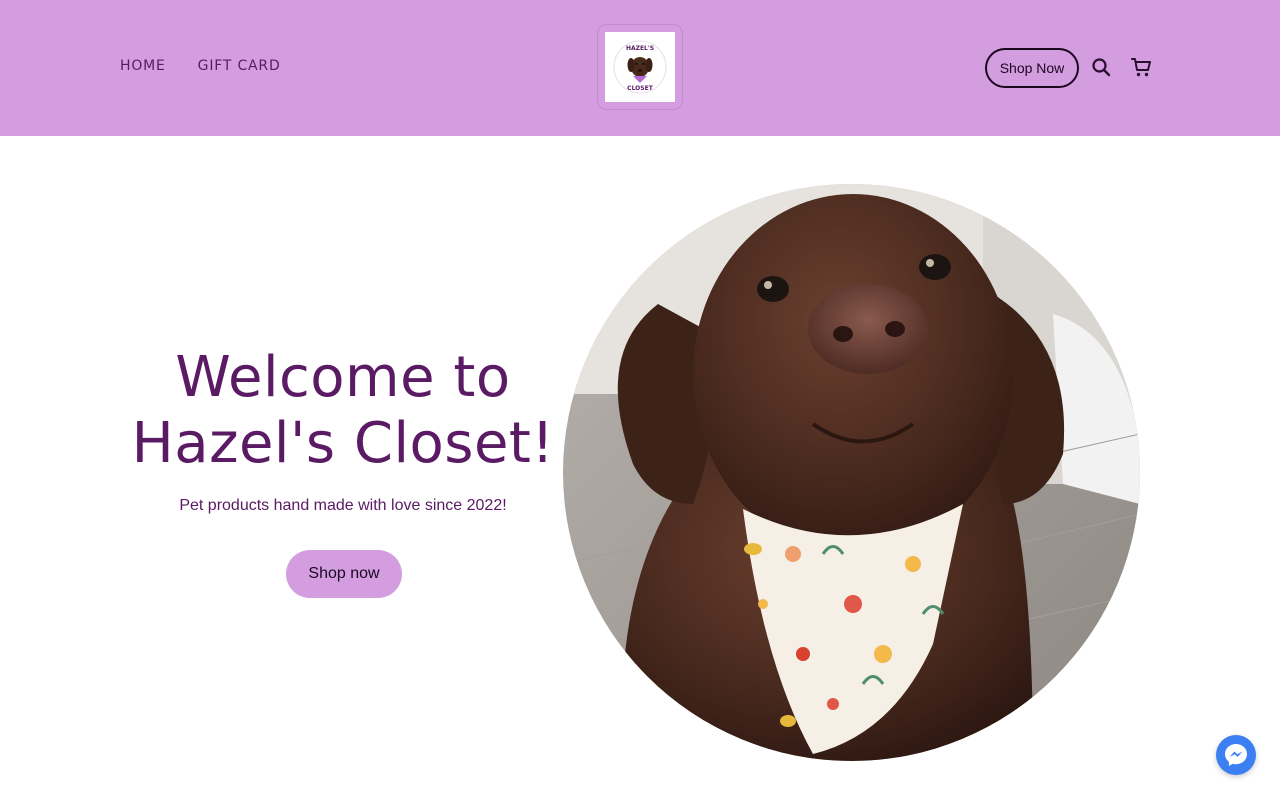 Image resolution: width=1280 pixels, height=800 pixels. I want to click on nav-home-link: HOME, so click(143, 66).